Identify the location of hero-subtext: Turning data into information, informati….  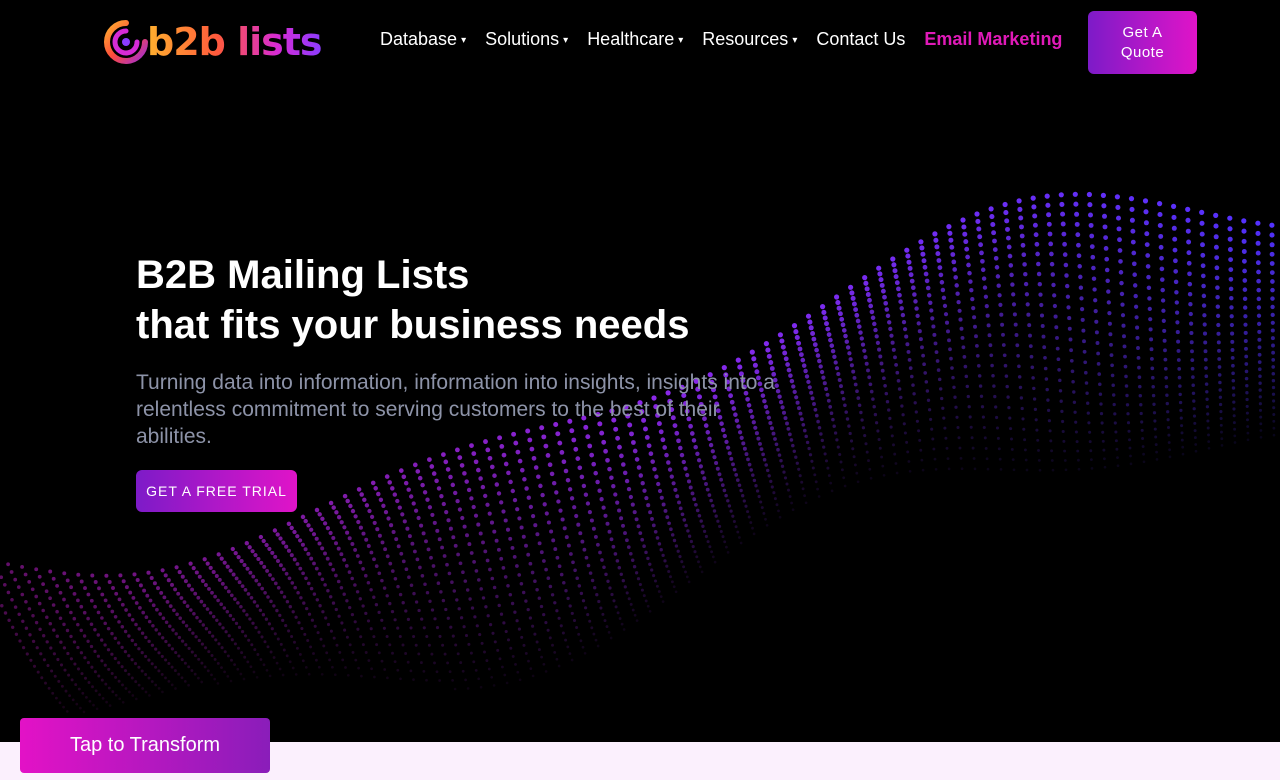
(455, 409).